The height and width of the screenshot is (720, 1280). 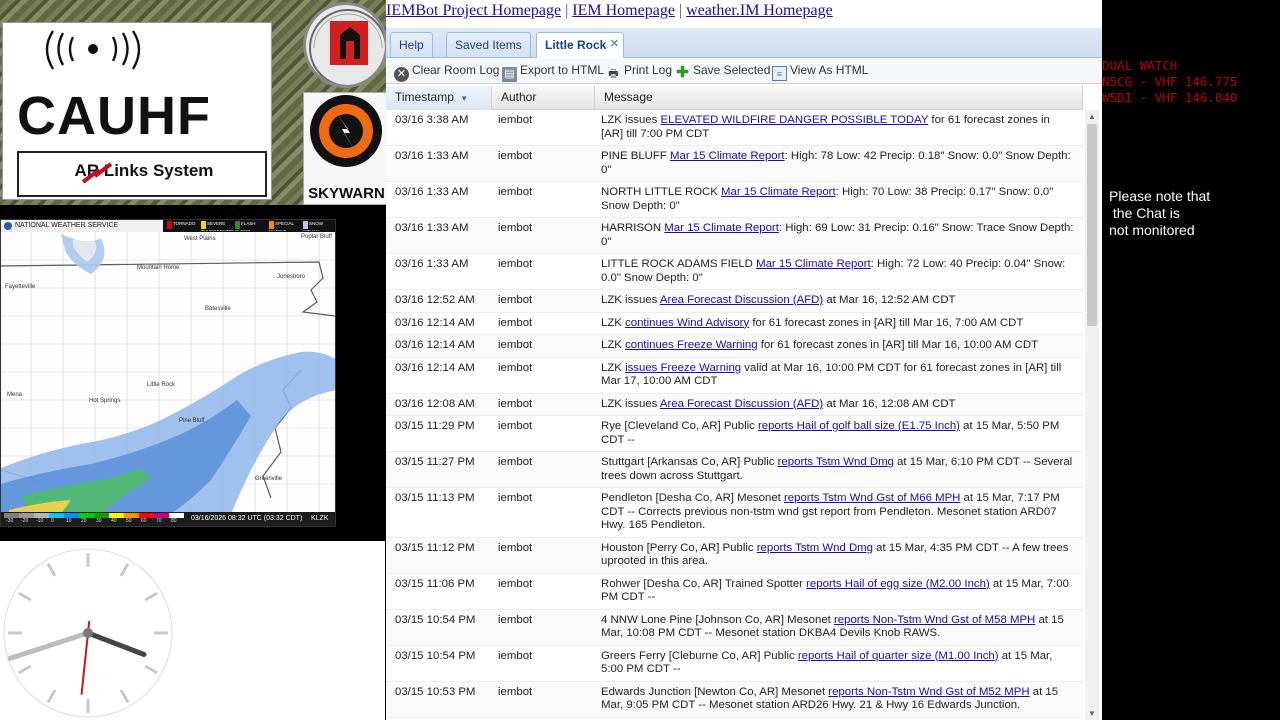 What do you see at coordinates (435, 691) in the screenshot?
I see `row-timestamp: 03/15 10:53 PM` at bounding box center [435, 691].